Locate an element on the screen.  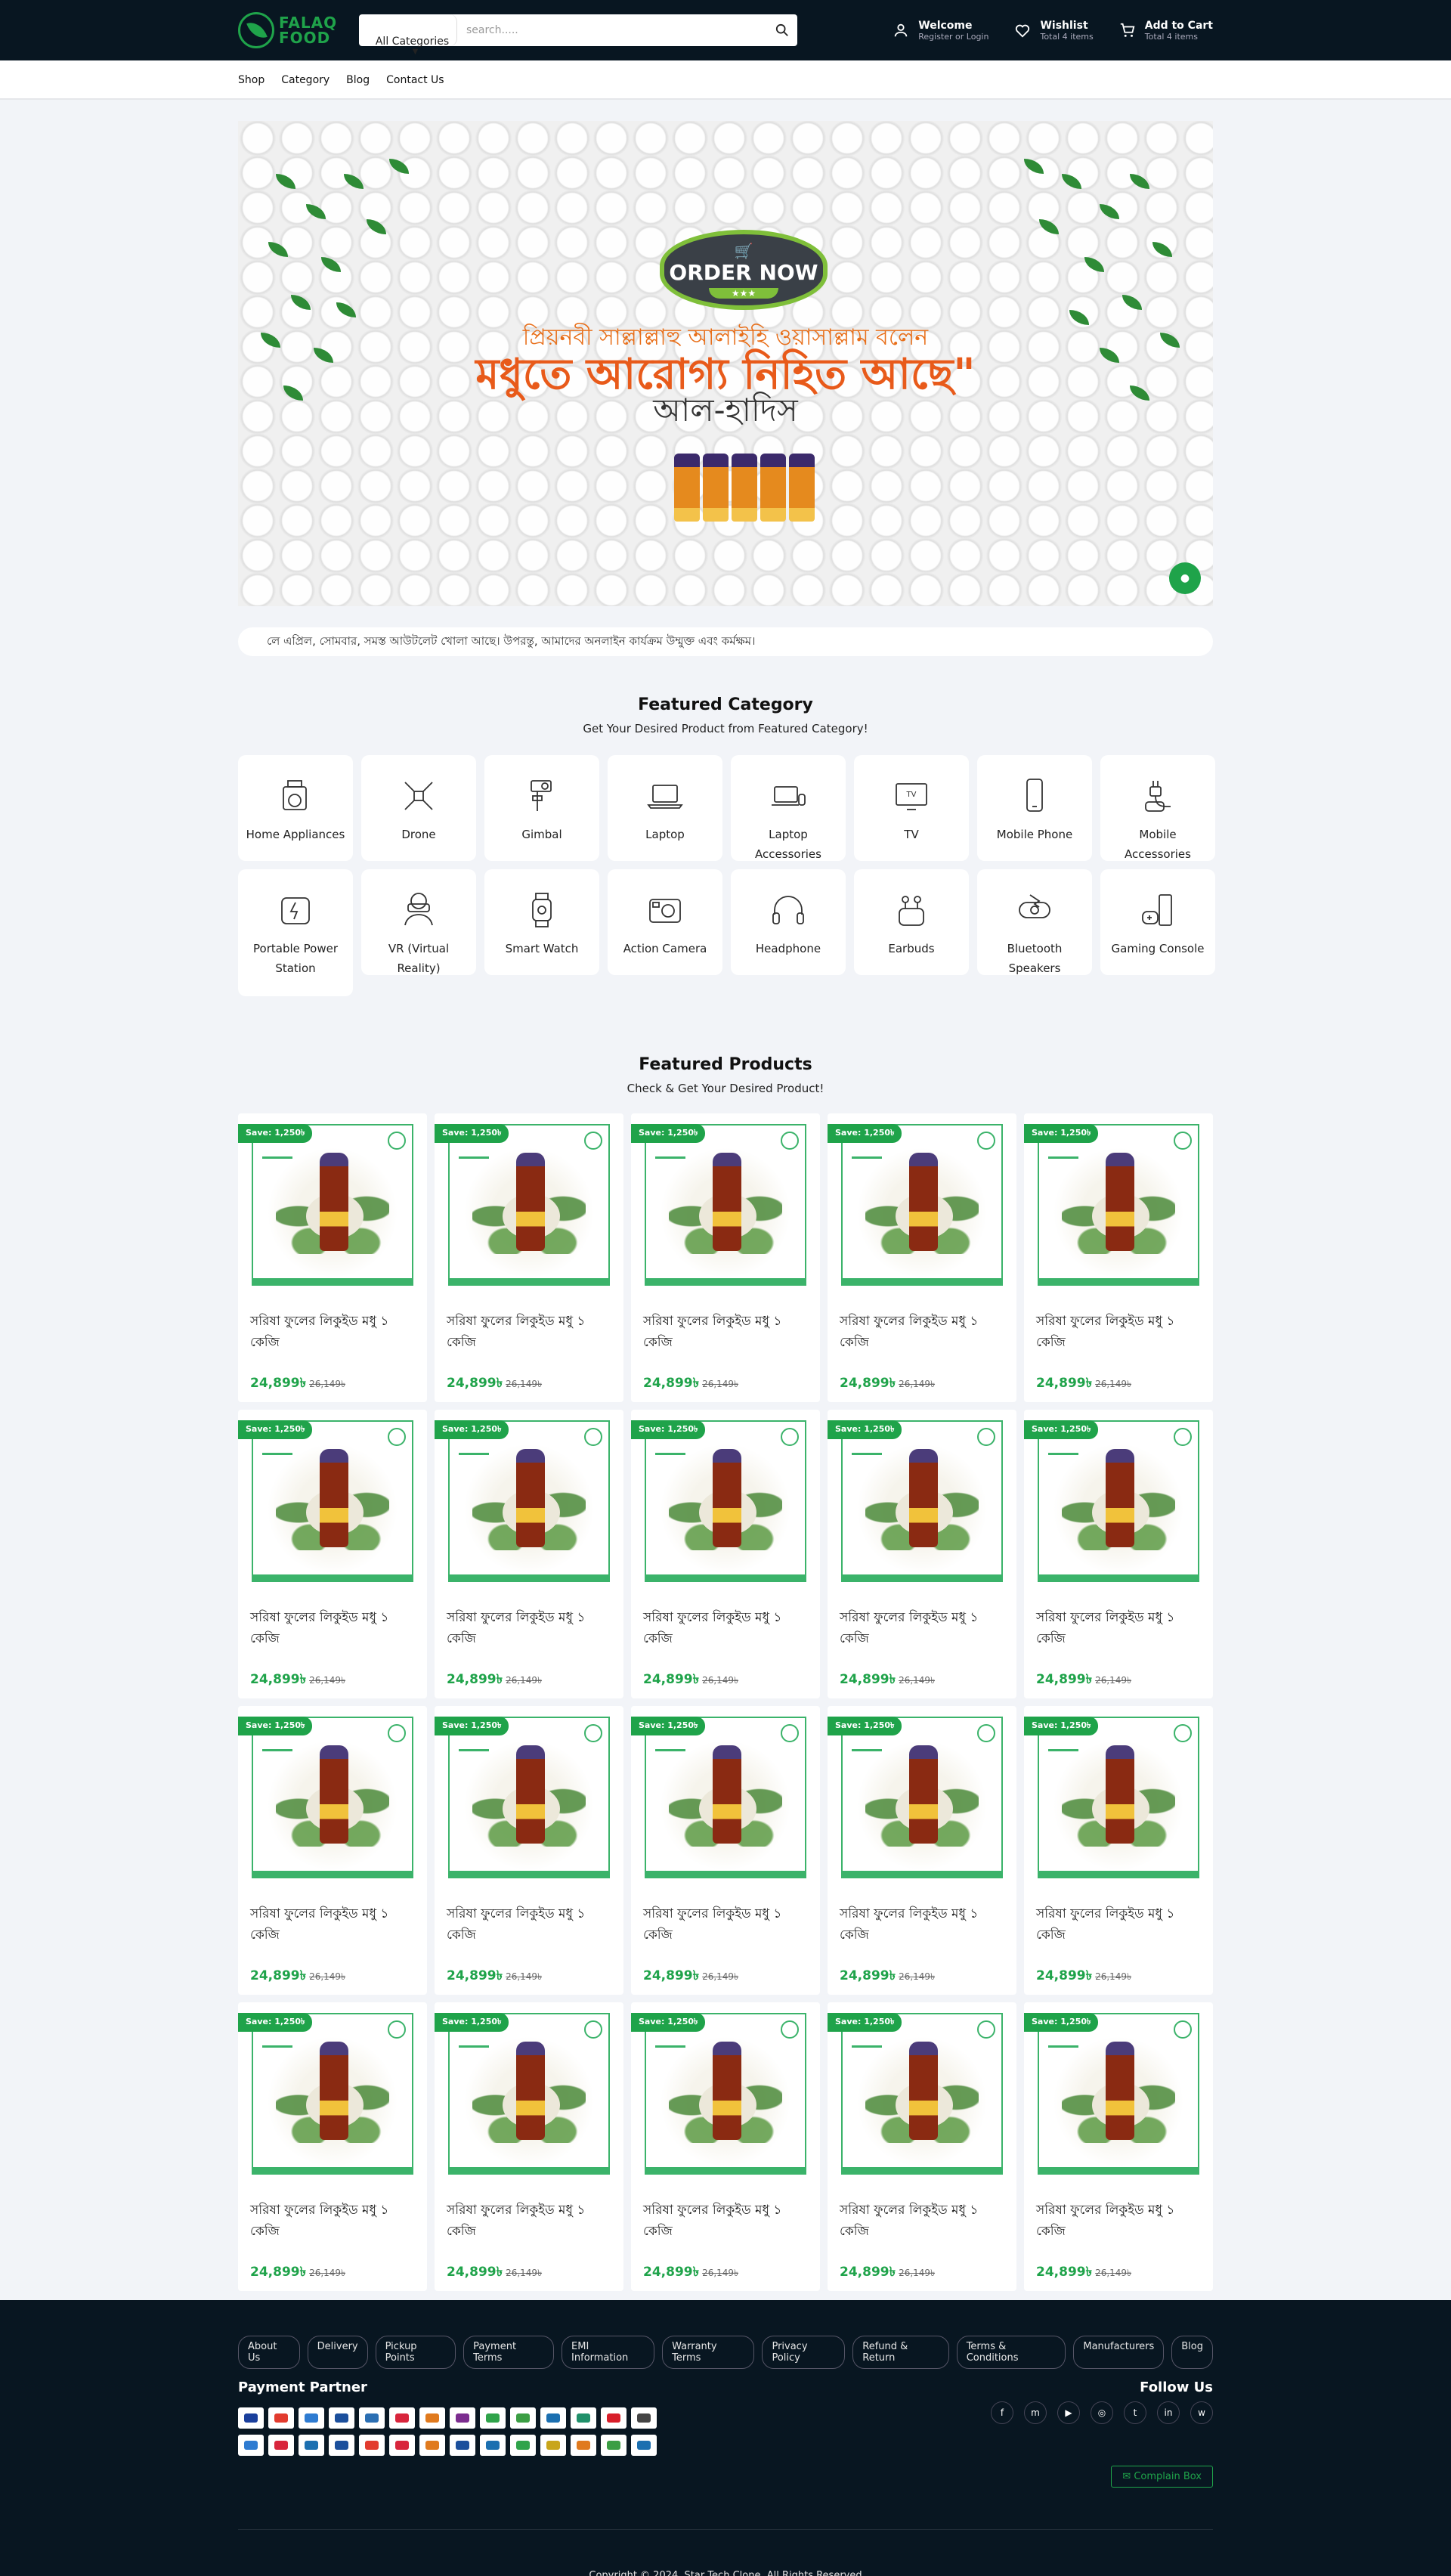
nav-category: Category is located at coordinates (305, 80).